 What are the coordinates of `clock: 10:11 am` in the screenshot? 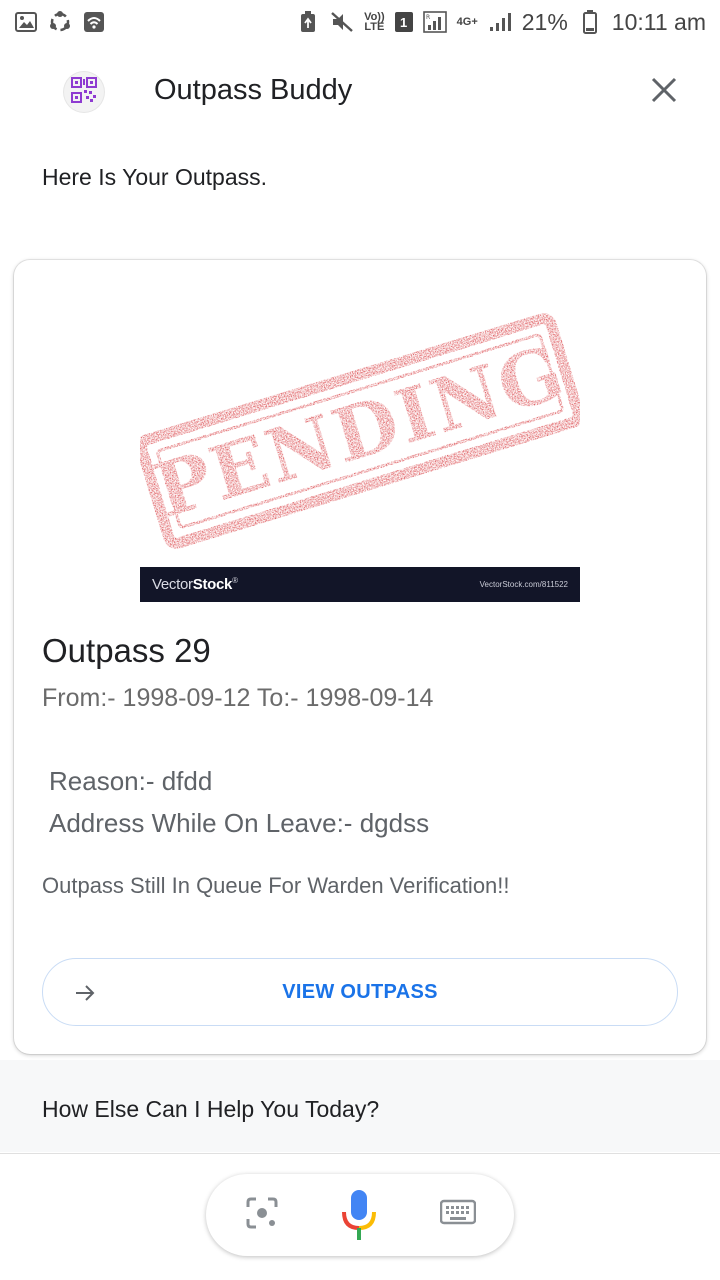 It's located at (658, 21).